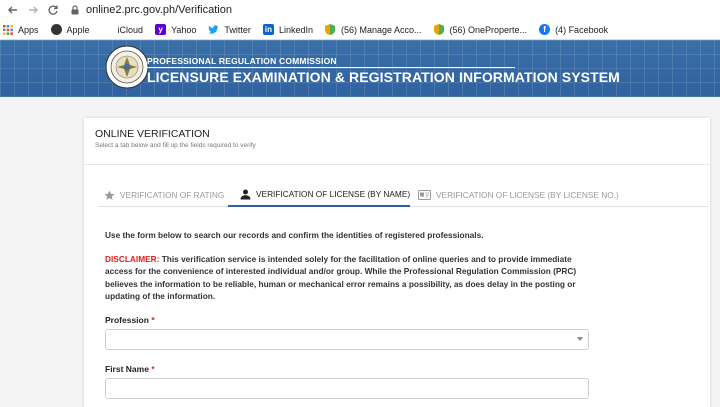  Describe the element at coordinates (132, 259) in the screenshot. I see `disclaimer-label: DISCLAIMER:` at that location.